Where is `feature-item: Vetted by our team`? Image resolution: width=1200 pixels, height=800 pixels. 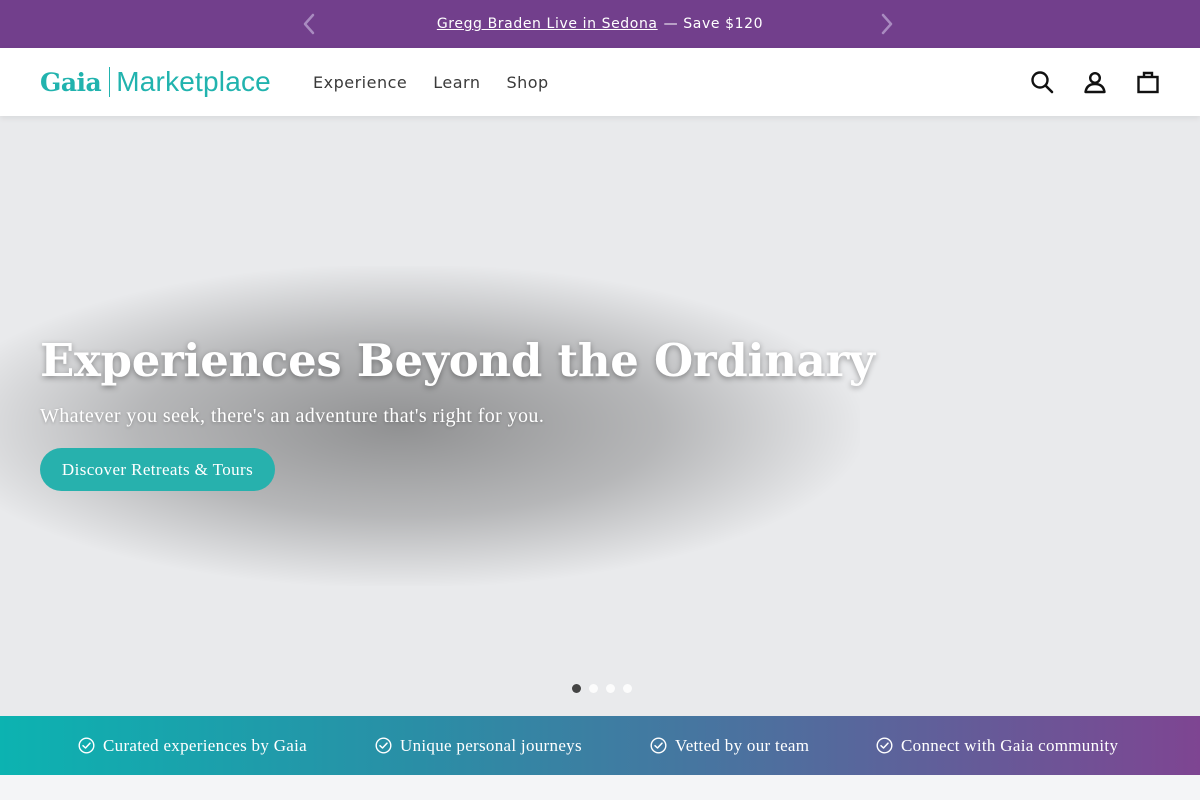
feature-item: Vetted by our team is located at coordinates (729, 745).